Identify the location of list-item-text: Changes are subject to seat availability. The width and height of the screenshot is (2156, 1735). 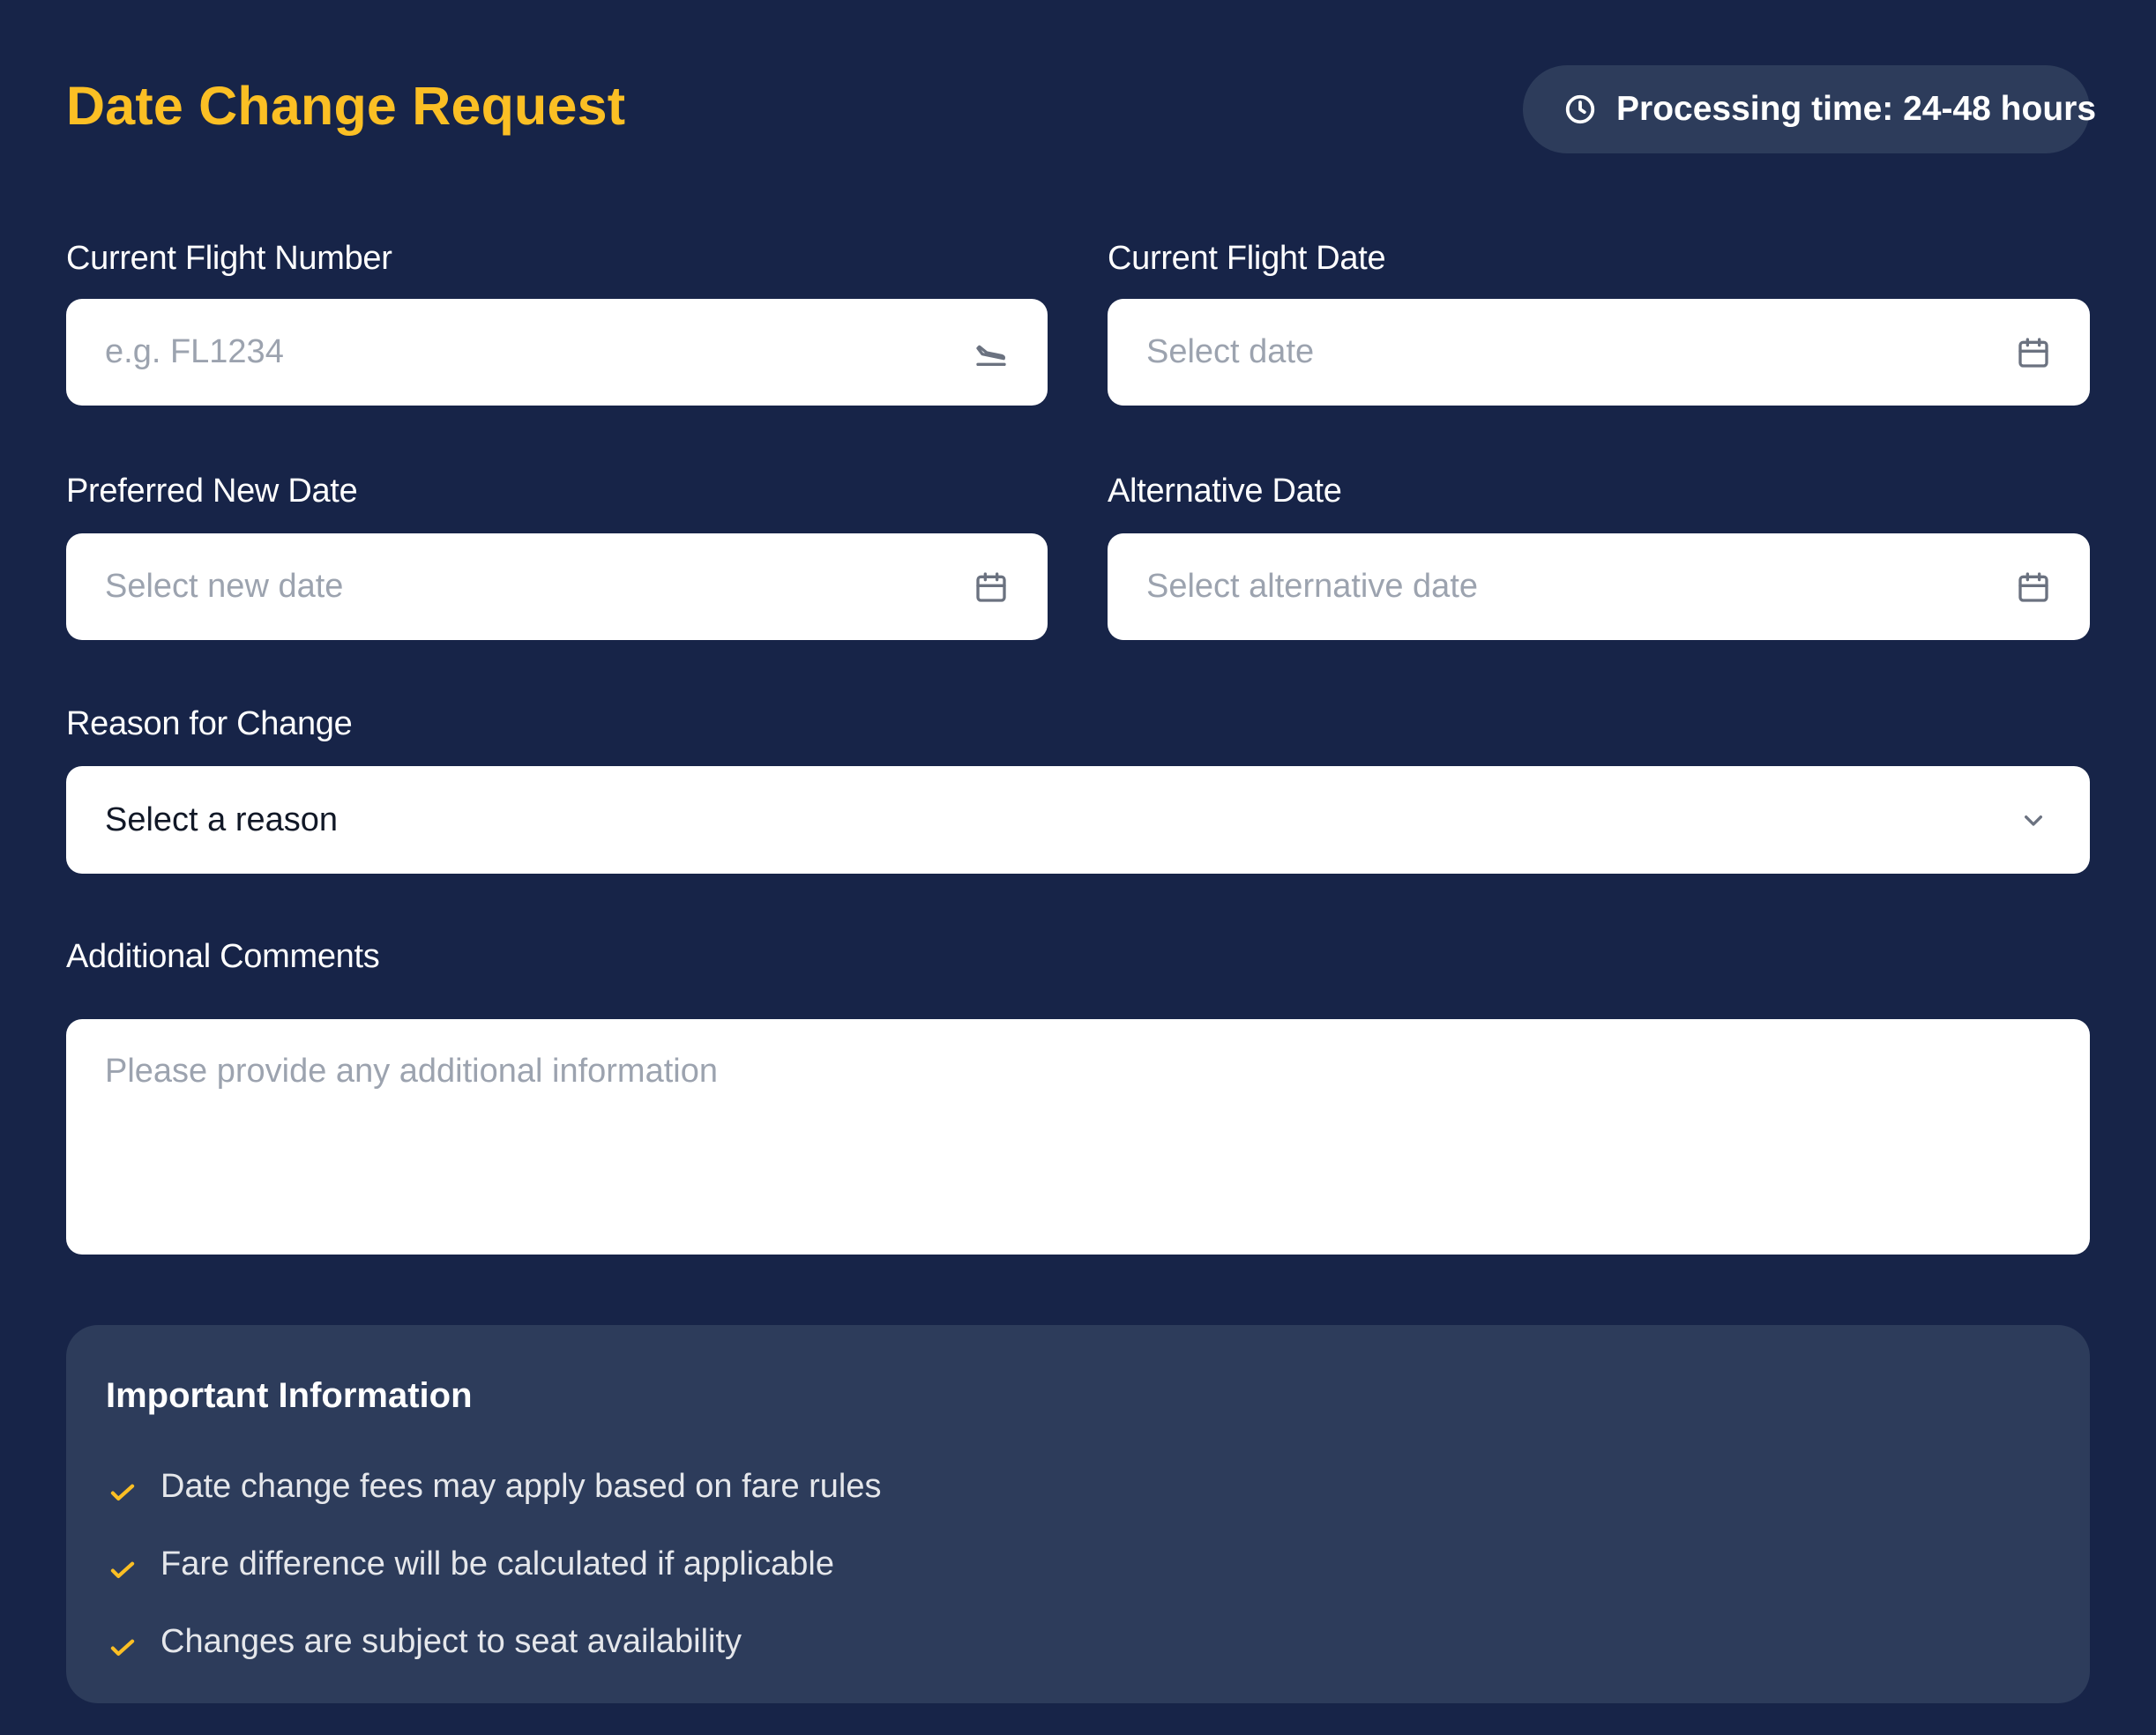
(451, 1641).